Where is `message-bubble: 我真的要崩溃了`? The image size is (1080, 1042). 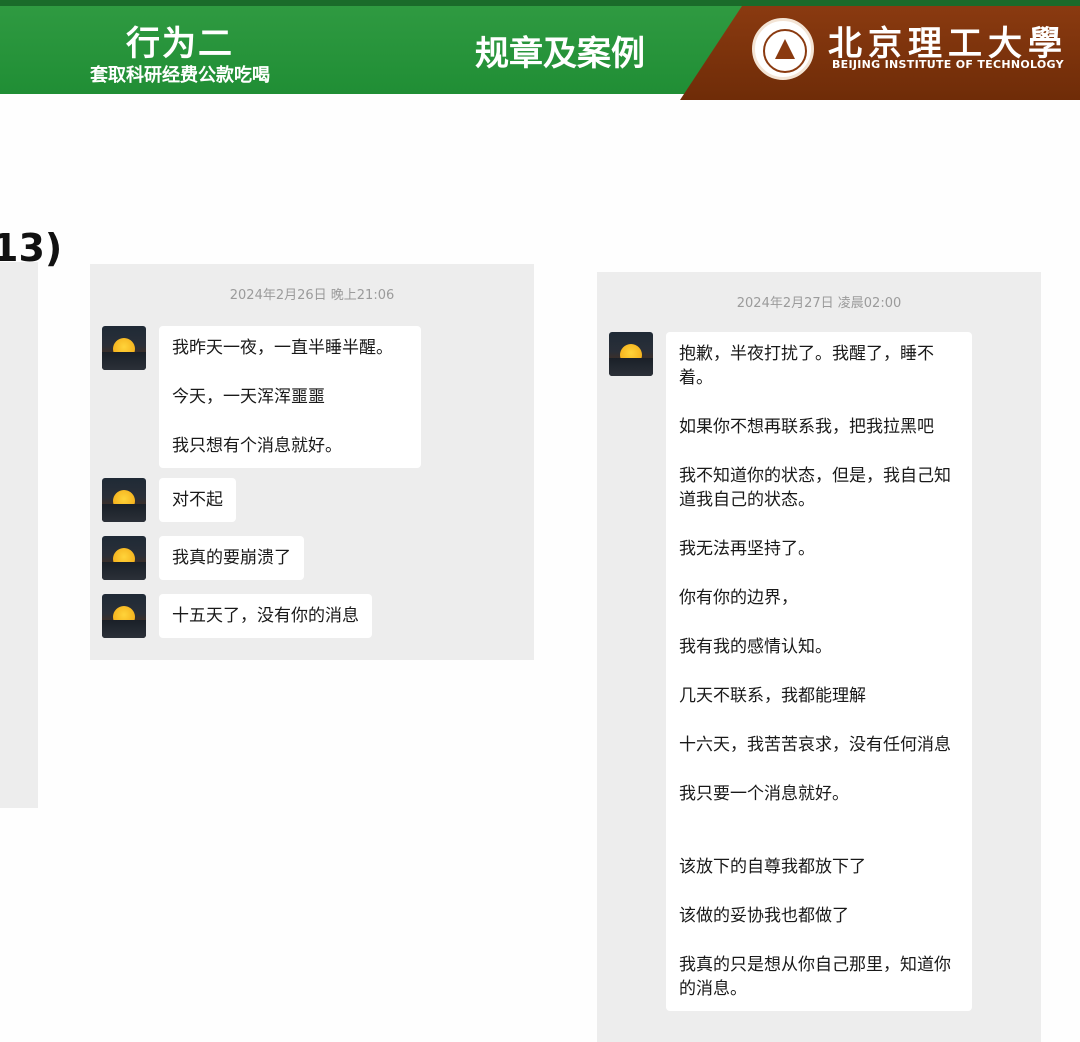 message-bubble: 我真的要崩溃了 is located at coordinates (231, 558).